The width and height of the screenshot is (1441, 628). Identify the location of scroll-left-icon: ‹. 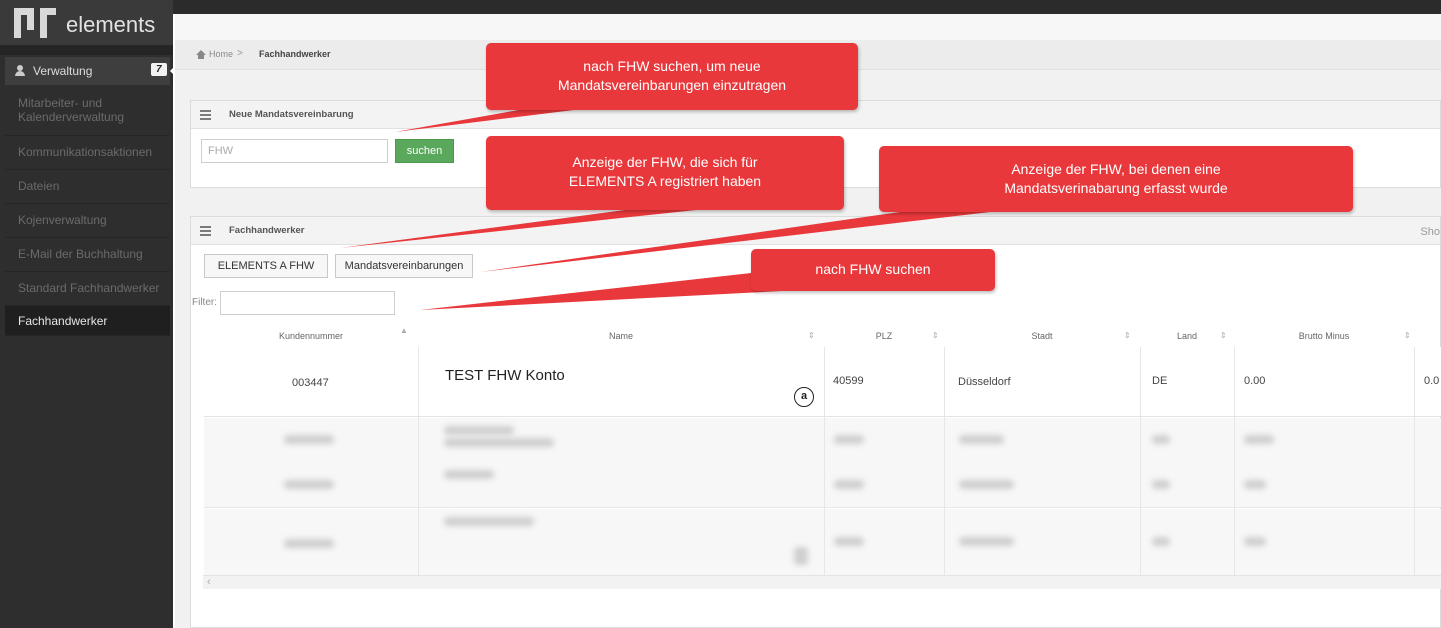
(209, 582).